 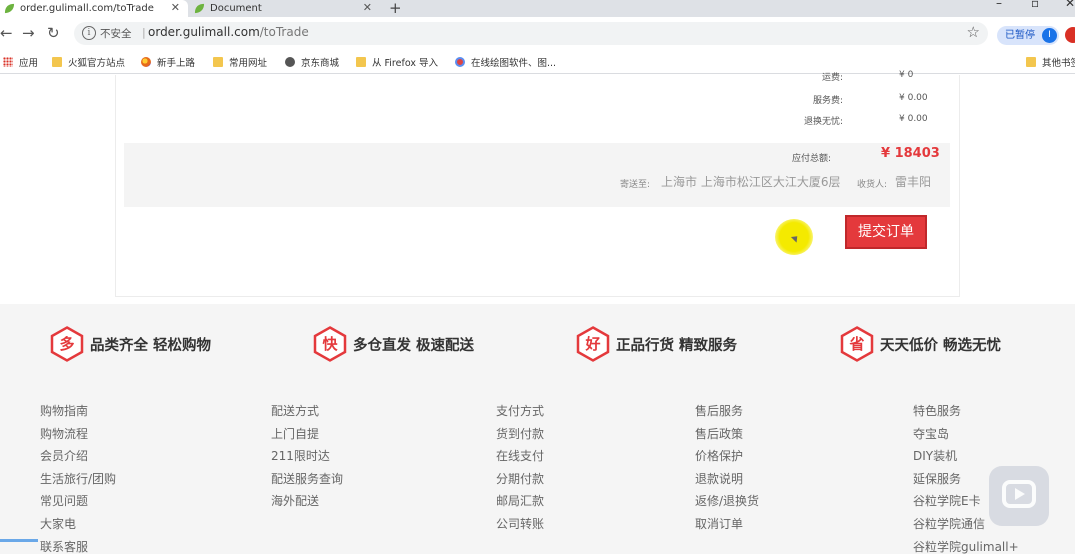 I want to click on footer-link: 联系客服, so click(x=78, y=545).